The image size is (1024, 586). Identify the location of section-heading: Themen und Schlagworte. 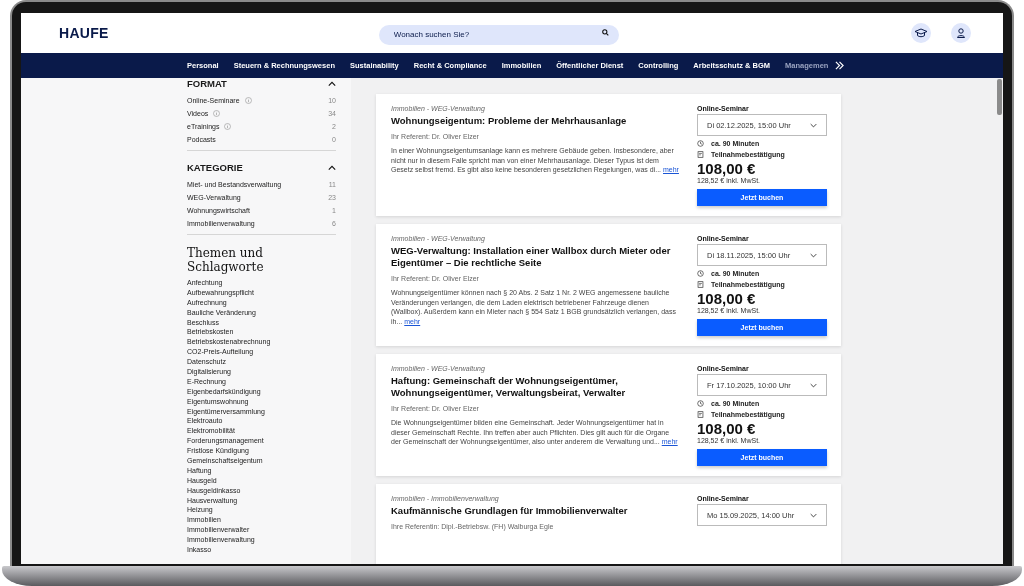
(226, 260).